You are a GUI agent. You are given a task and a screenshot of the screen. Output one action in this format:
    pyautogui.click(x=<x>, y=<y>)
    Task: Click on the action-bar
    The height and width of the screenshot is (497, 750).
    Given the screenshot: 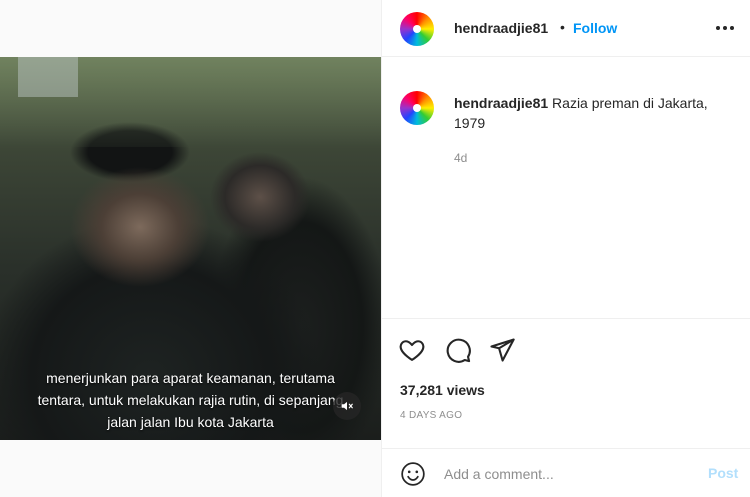 What is the action you would take?
    pyautogui.click(x=566, y=350)
    